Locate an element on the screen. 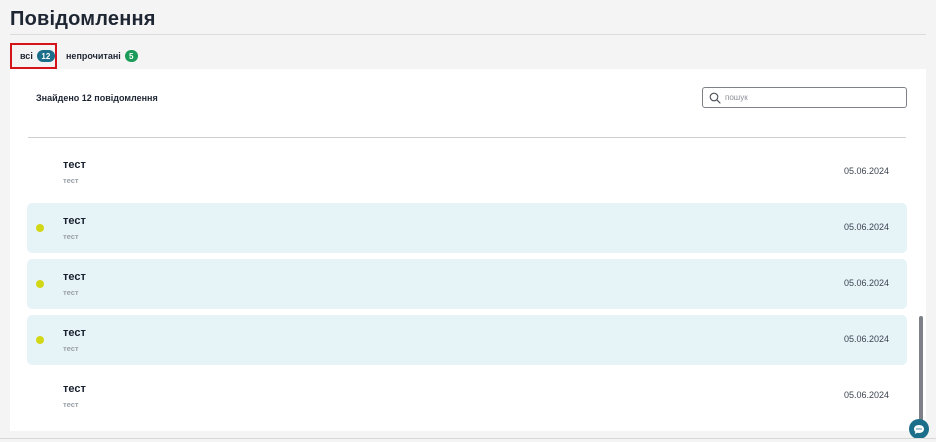 This screenshot has height=442, width=936. tab-all-label: всі is located at coordinates (26, 56).